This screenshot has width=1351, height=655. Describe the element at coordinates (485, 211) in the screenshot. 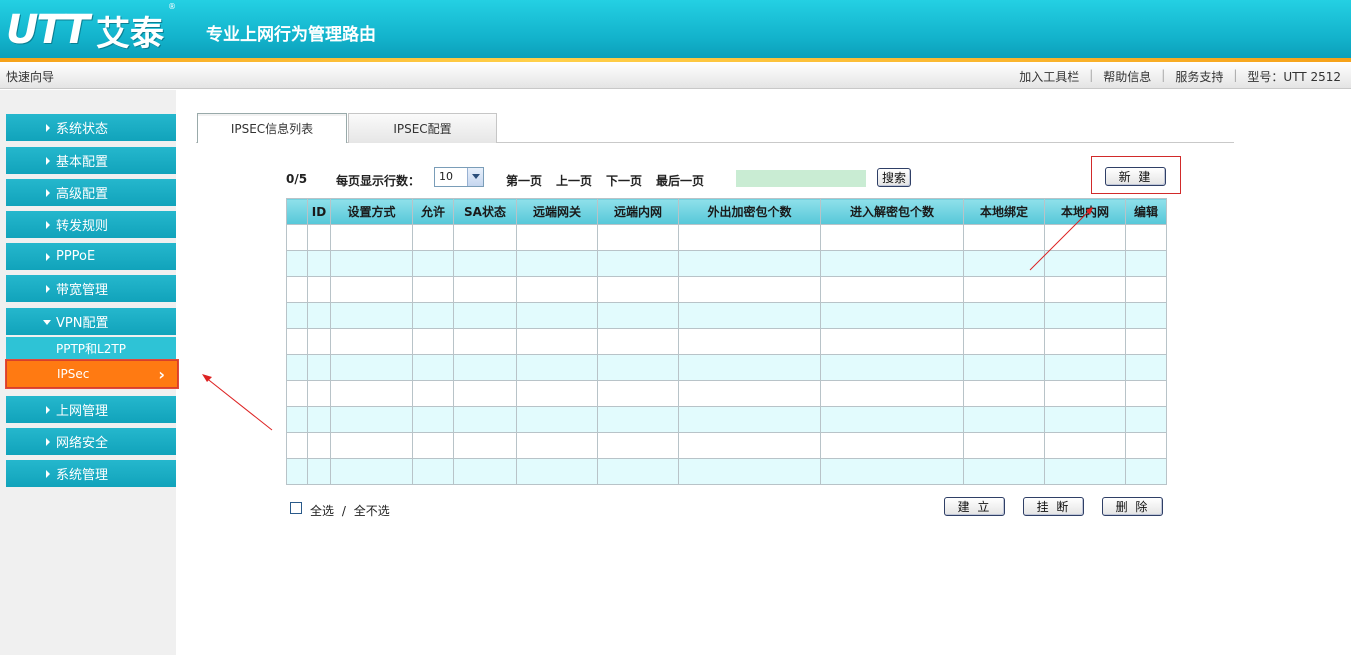

I see `column-header-sa-status: SA状态` at that location.